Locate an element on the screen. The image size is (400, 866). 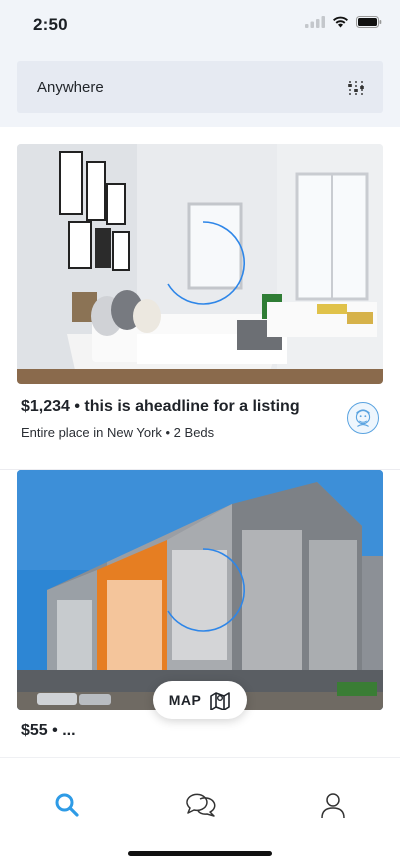
status-time: 2:50 is located at coordinates (50, 24).